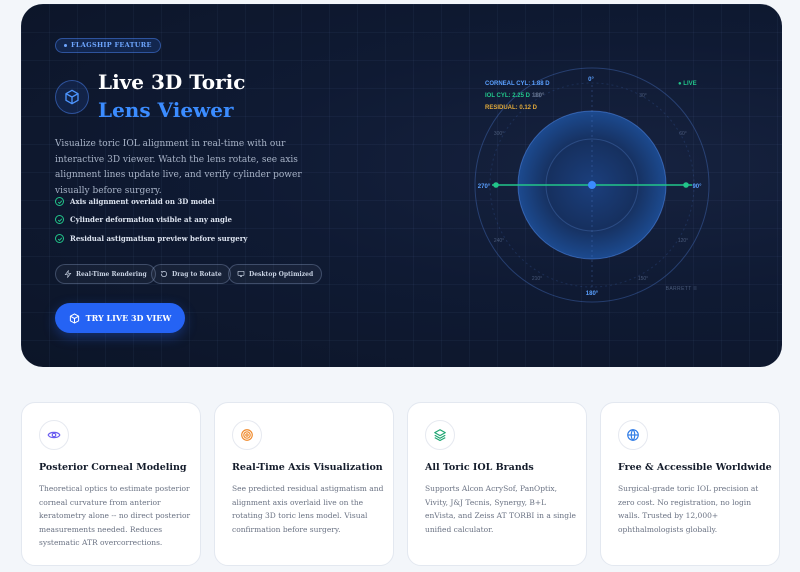 The height and width of the screenshot is (572, 800). What do you see at coordinates (479, 467) in the screenshot?
I see `card-title: All Toric IOL Brands` at bounding box center [479, 467].